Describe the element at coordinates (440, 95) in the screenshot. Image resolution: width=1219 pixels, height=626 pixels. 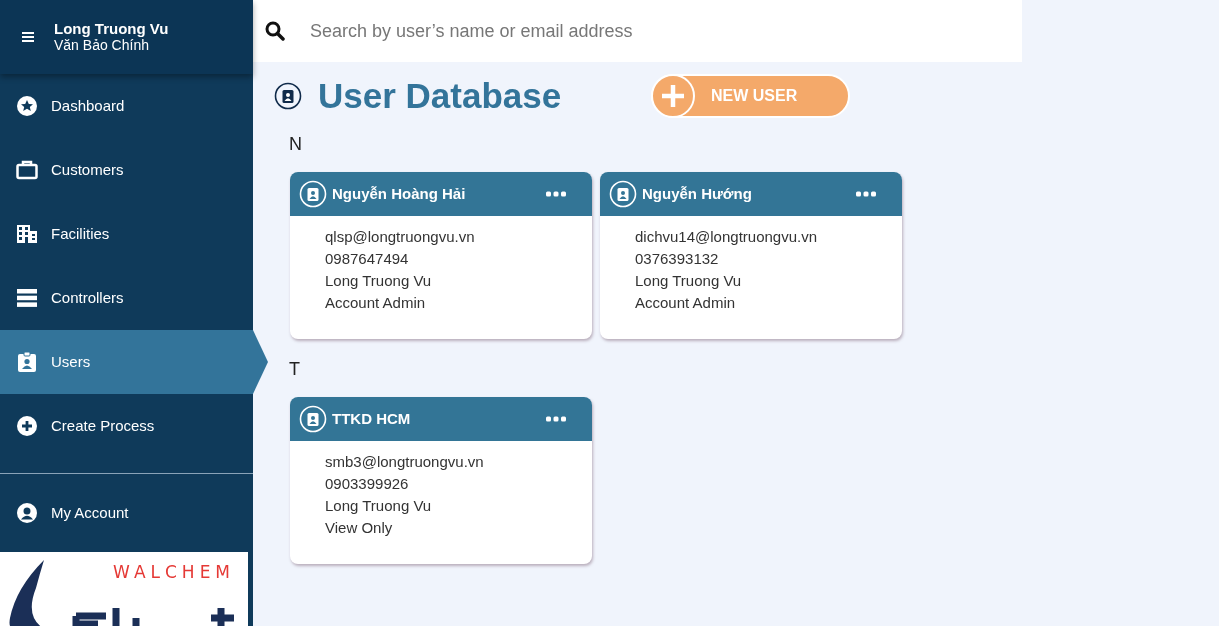
I see `page-title: User Database` at that location.